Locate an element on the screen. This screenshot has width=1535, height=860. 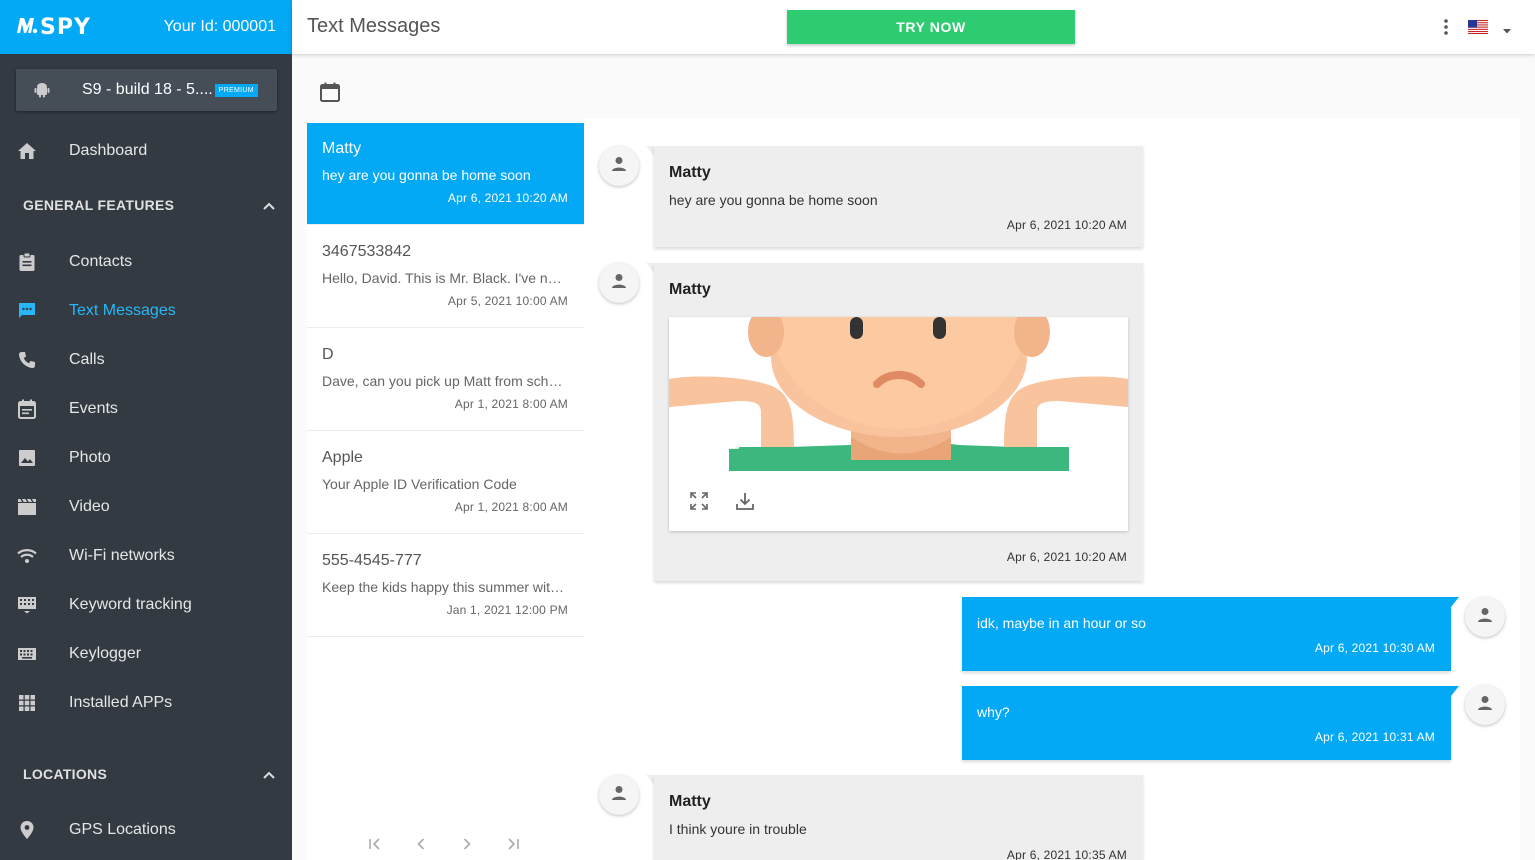
sidebar-item-label: Keylogger is located at coordinates (105, 653).